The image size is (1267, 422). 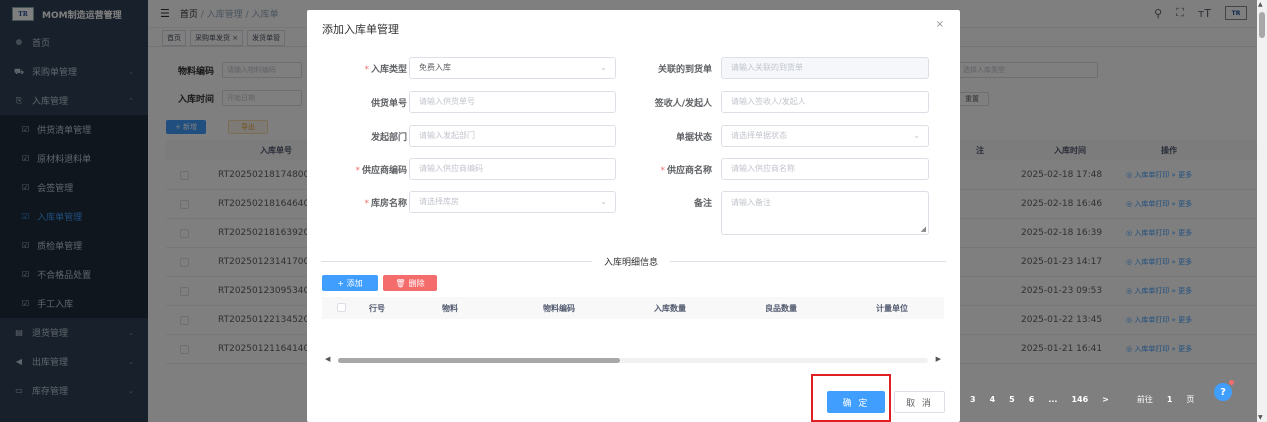 What do you see at coordinates (388, 138) in the screenshot?
I see `dept-label: 发起部门` at bounding box center [388, 138].